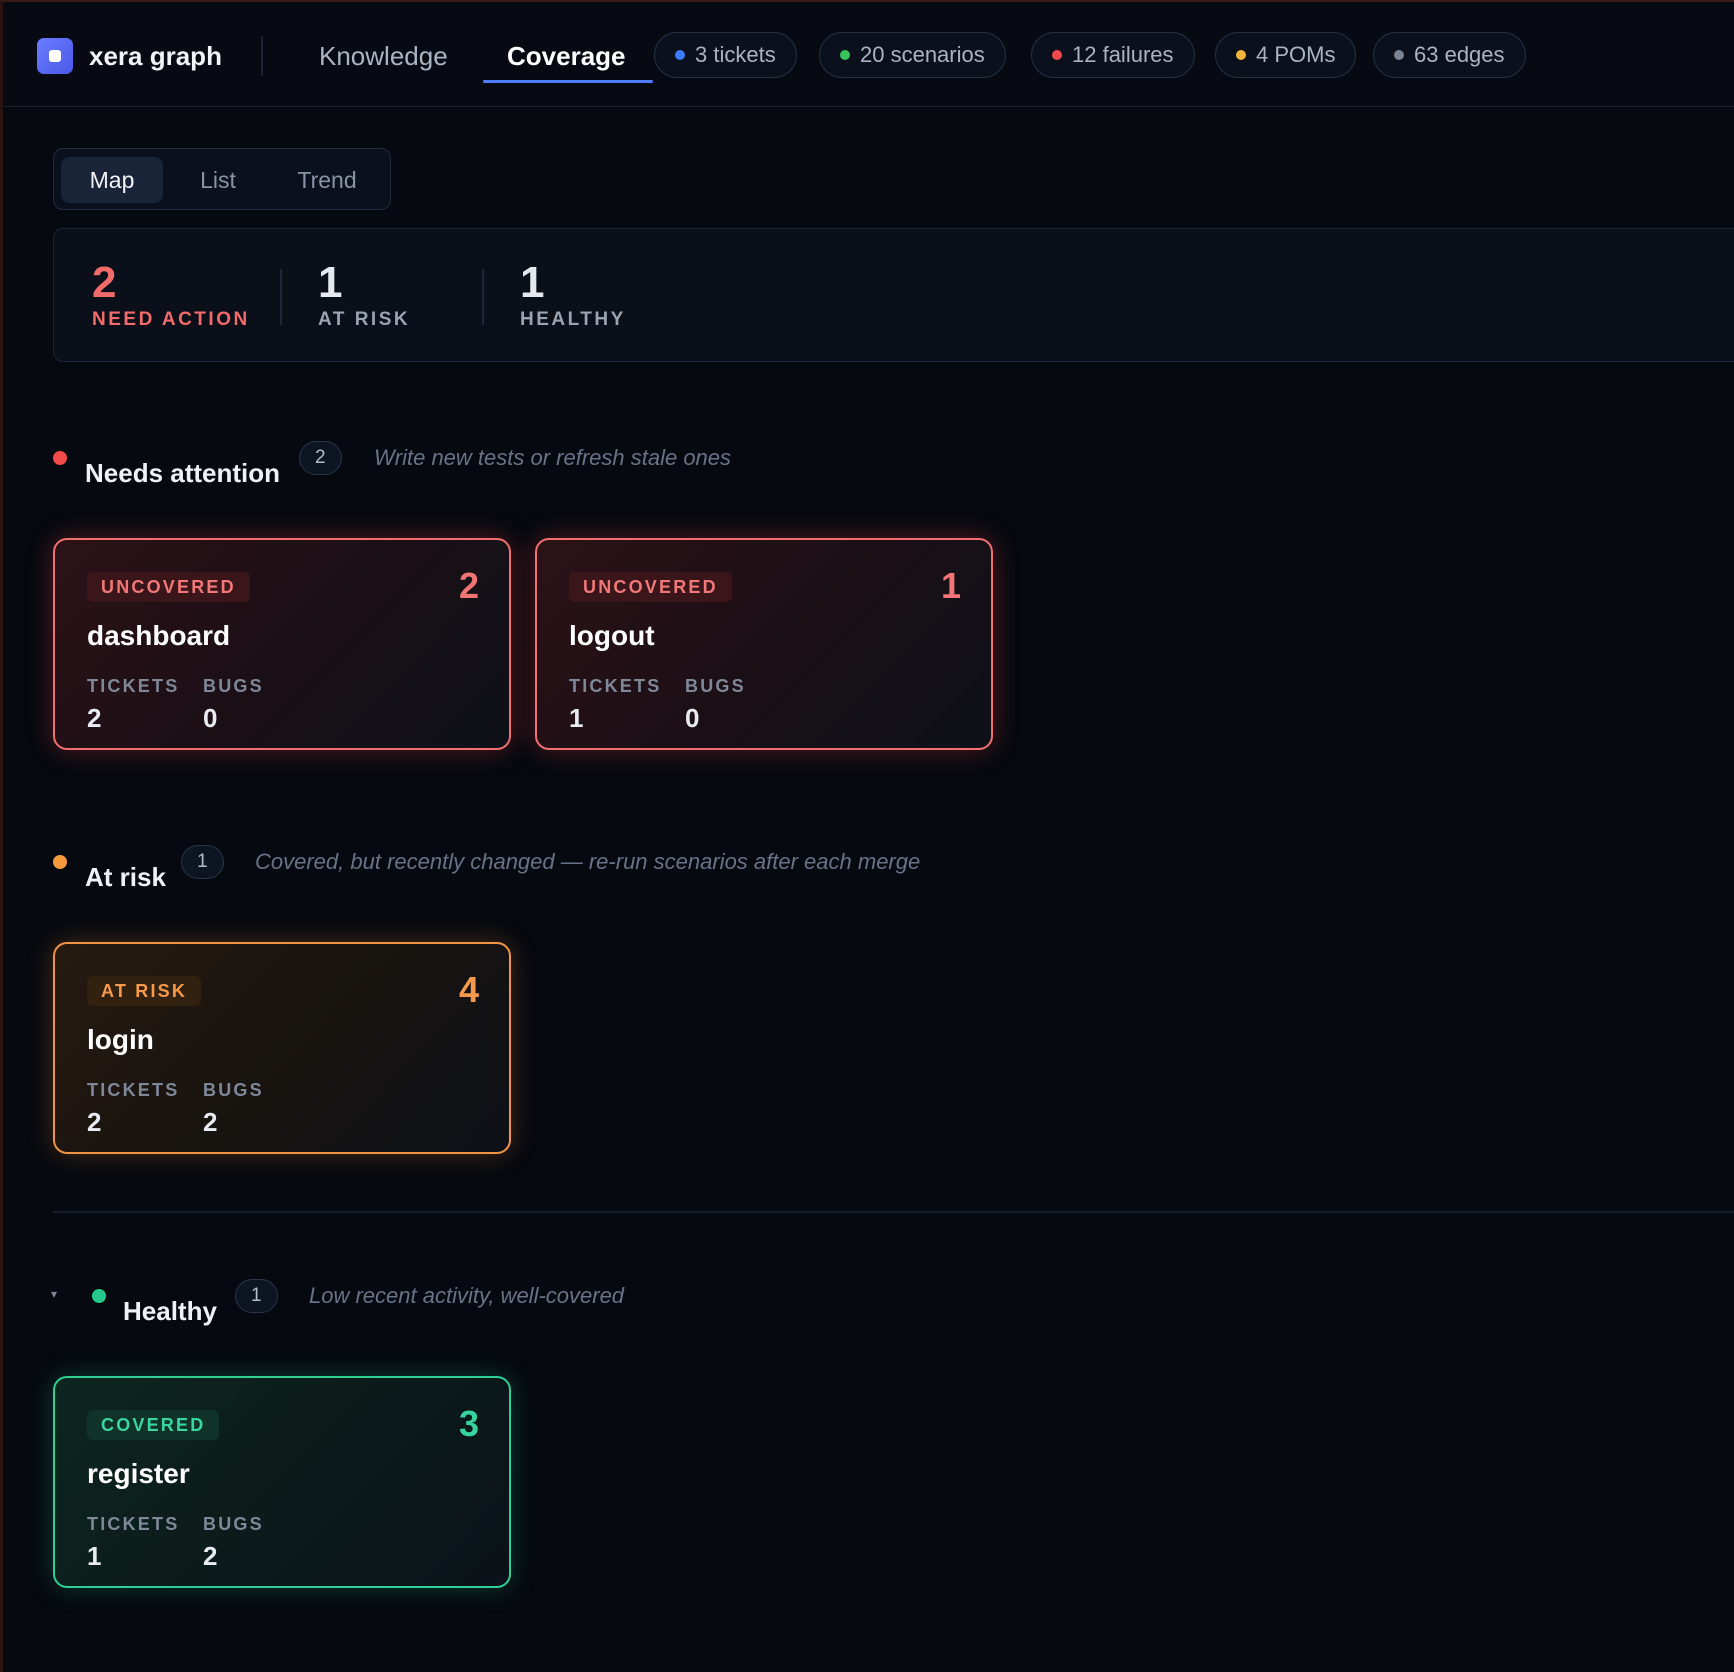  Describe the element at coordinates (383, 56) in the screenshot. I see `tab-knowledge: Knowledge` at that location.